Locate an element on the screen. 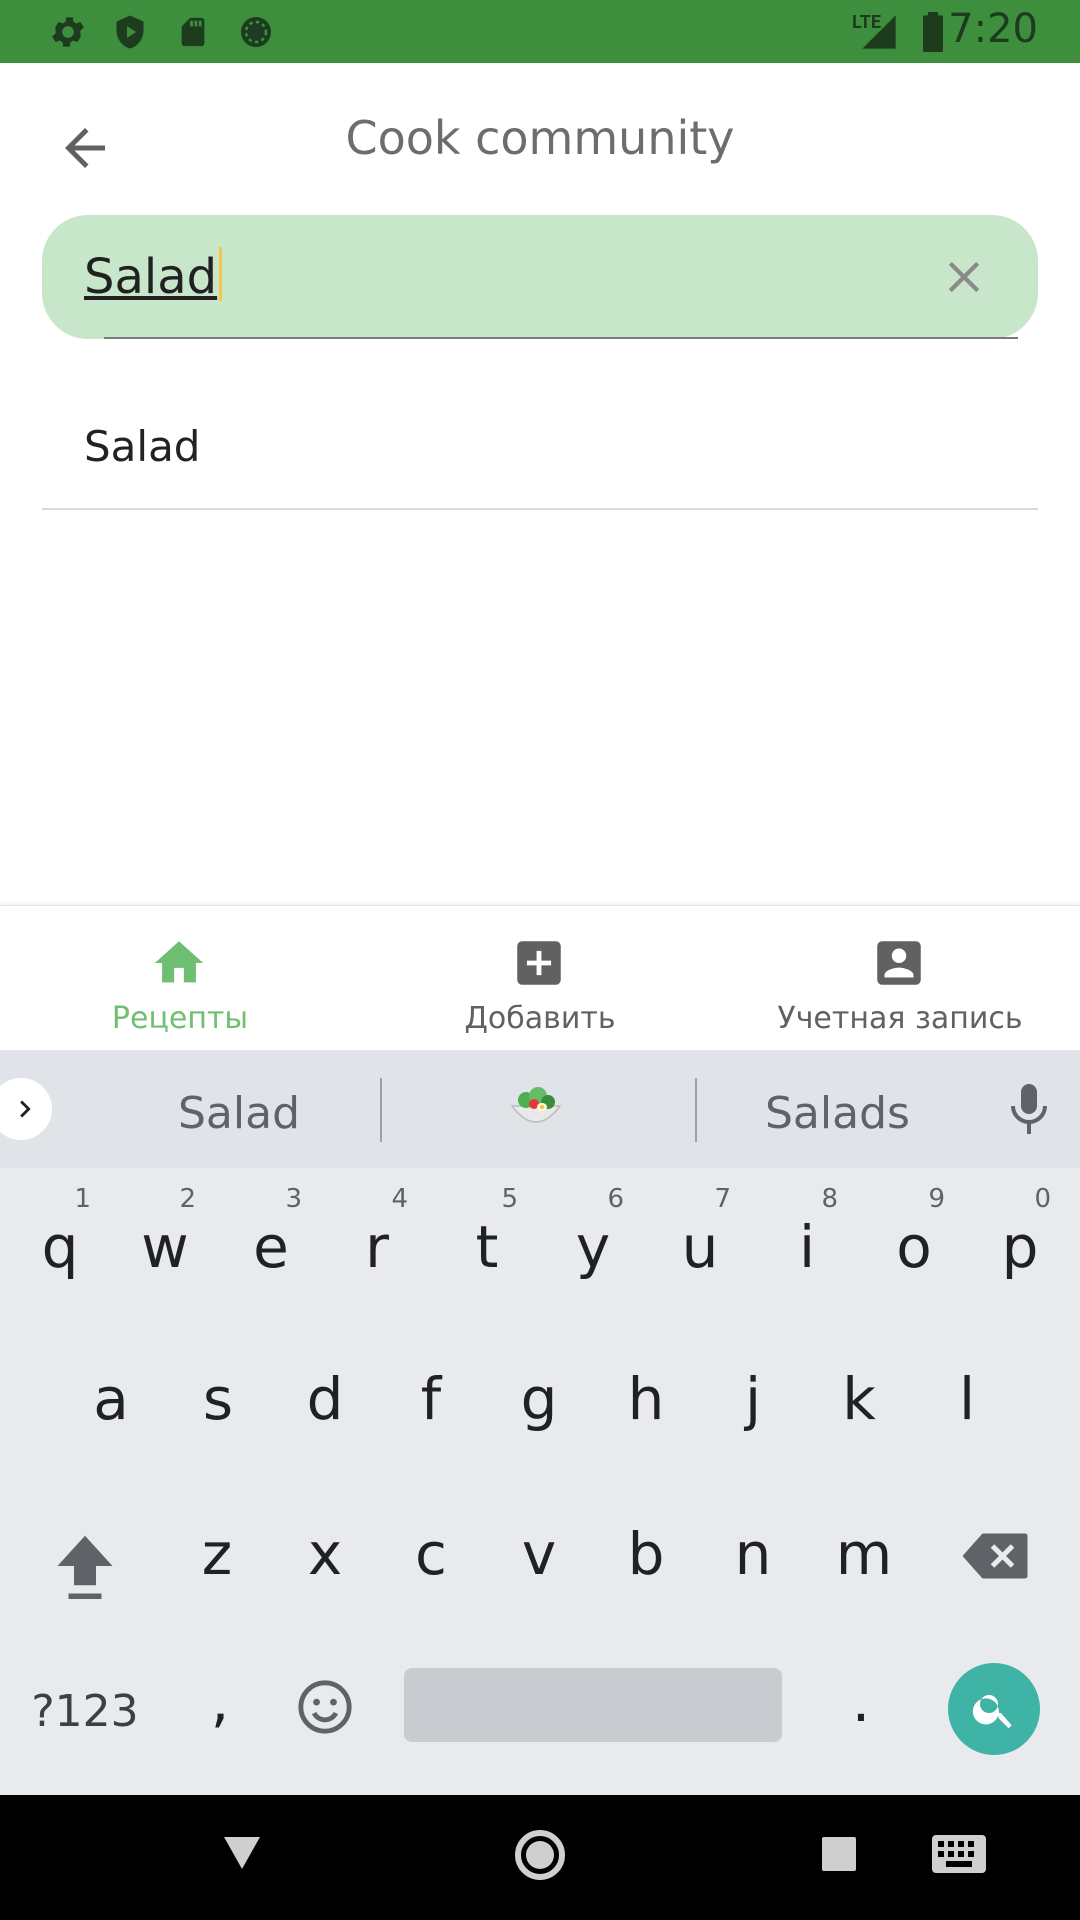 Image resolution: width=1080 pixels, height=1920 pixels. search-field: Salad is located at coordinates (540, 277).